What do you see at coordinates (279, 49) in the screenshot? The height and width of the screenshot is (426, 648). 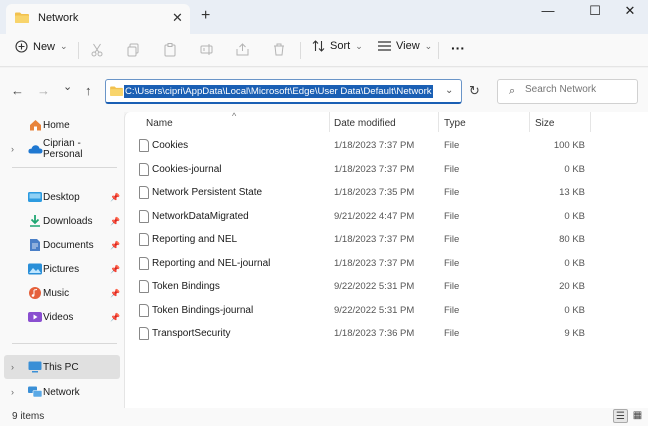 I see `delete-icon` at bounding box center [279, 49].